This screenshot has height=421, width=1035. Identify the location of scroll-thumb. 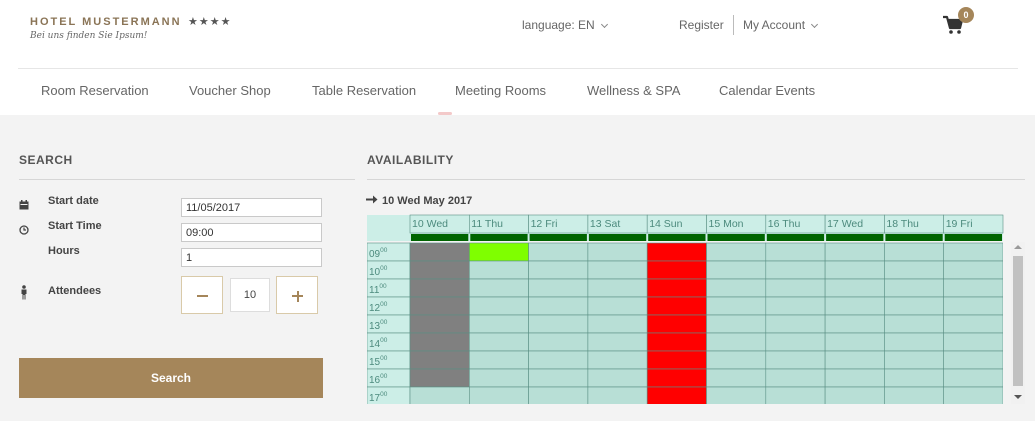
(1018, 321).